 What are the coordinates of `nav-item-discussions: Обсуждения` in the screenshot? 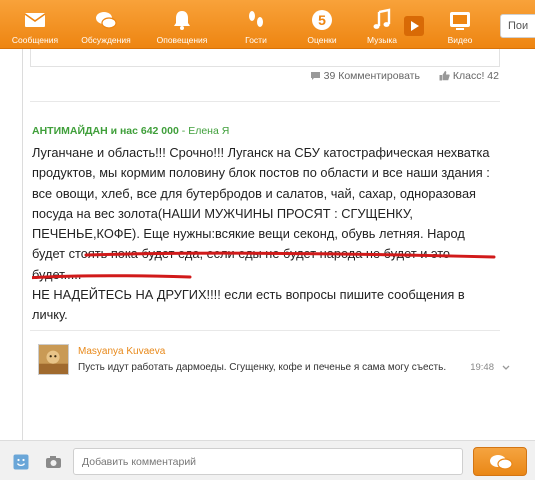 It's located at (106, 24).